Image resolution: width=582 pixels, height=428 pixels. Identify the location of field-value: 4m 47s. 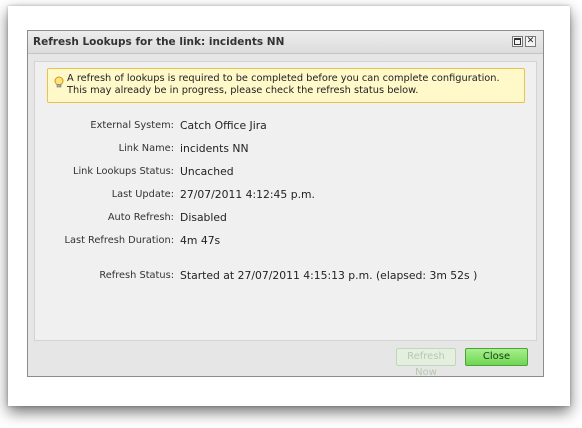
(200, 240).